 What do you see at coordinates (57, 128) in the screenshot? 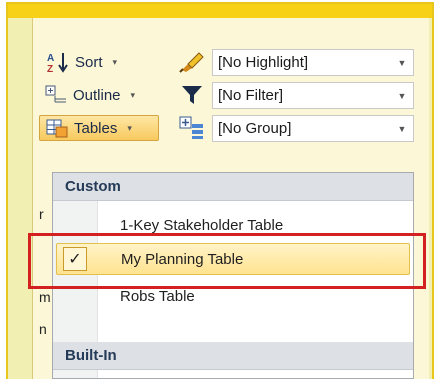
I see `table-icon` at bounding box center [57, 128].